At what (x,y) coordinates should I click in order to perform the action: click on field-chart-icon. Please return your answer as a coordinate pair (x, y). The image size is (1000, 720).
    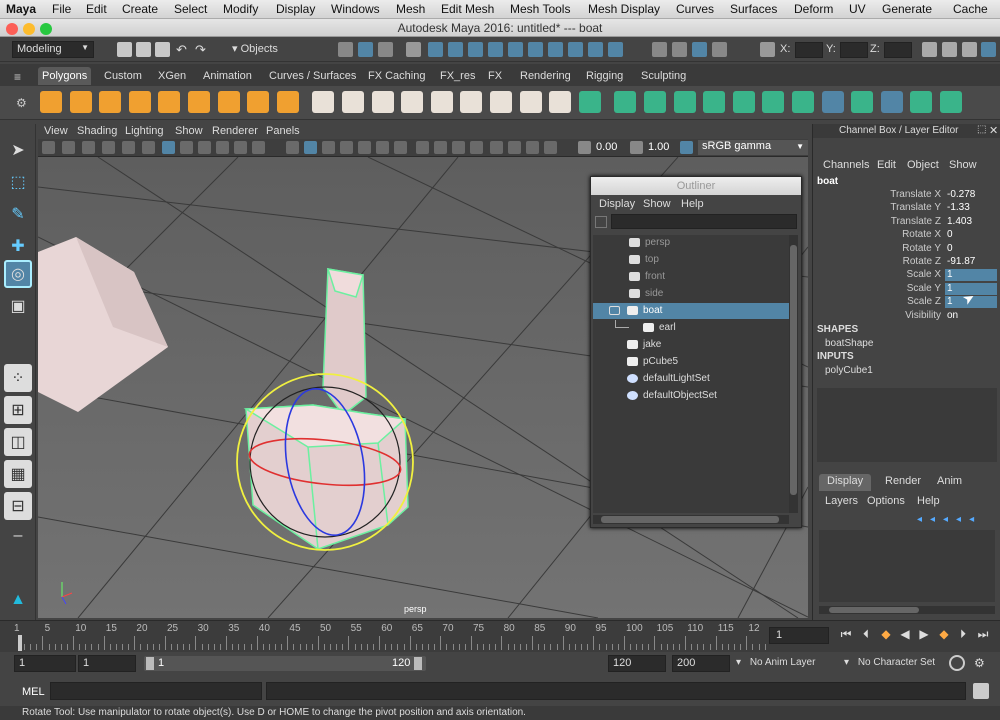
    Looking at the image, I should click on (240, 147).